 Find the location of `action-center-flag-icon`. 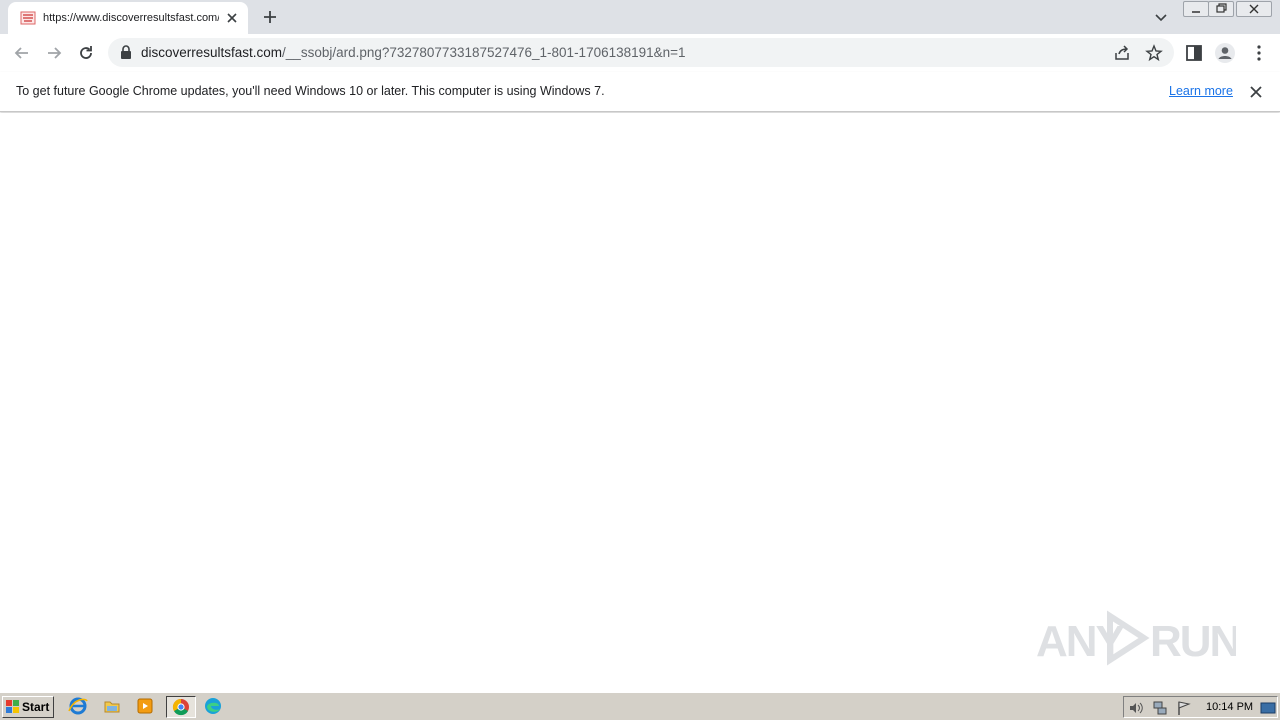

action-center-flag-icon is located at coordinates (1184, 708).